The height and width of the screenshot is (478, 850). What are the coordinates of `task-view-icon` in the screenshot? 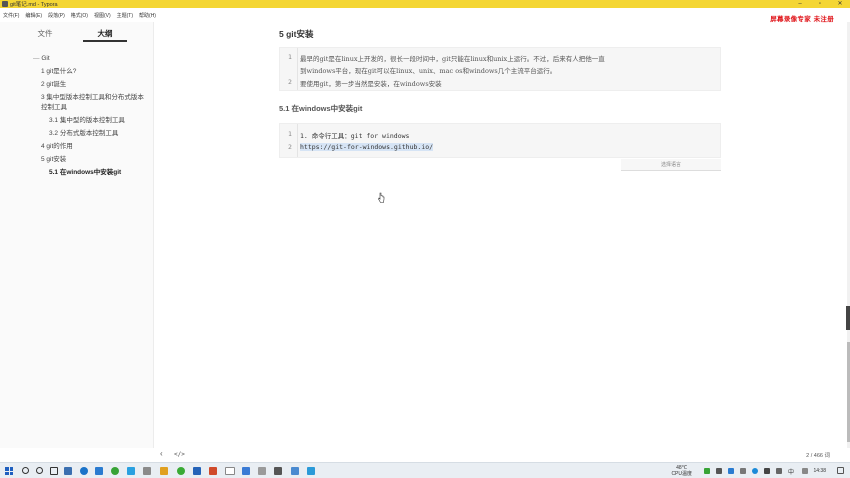 It's located at (54, 471).